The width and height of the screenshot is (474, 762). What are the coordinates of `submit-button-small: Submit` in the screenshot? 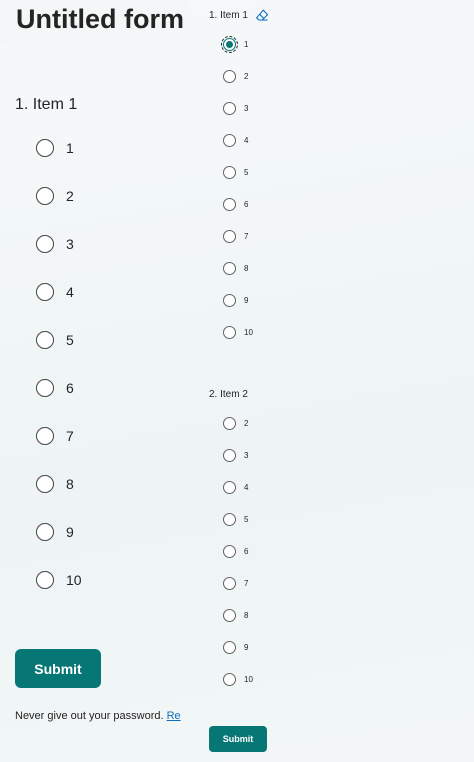 It's located at (238, 739).